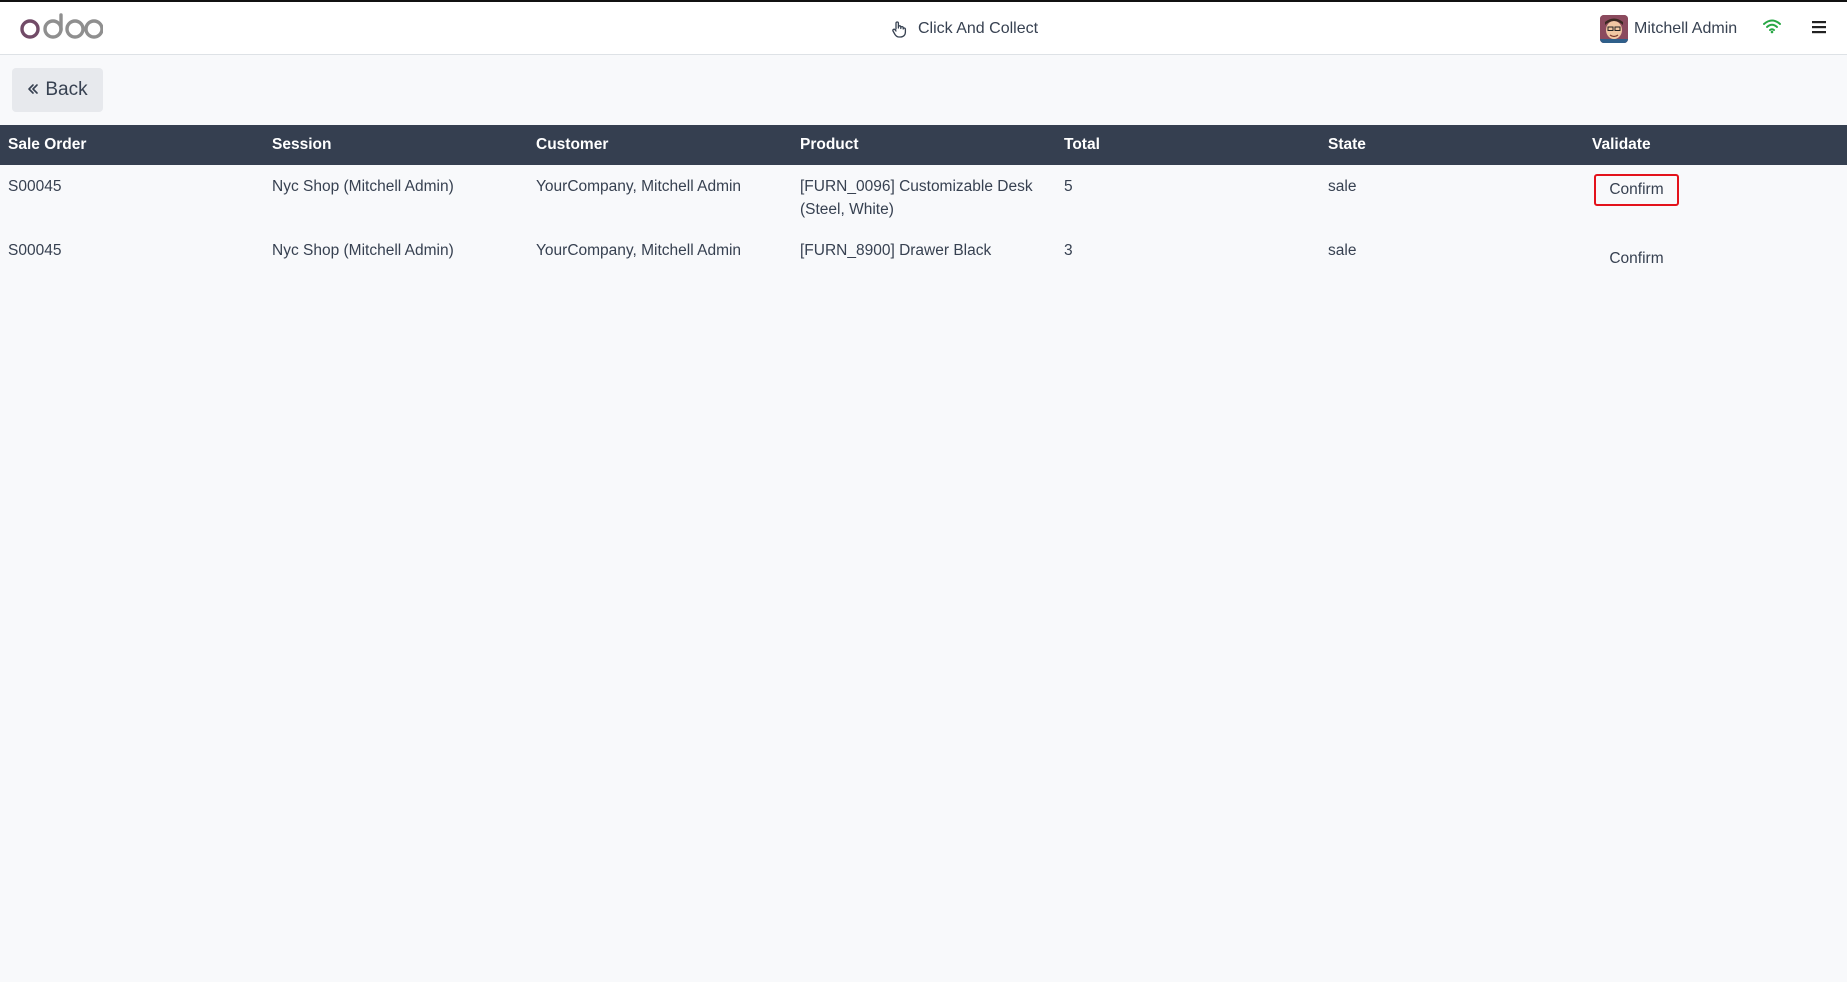  What do you see at coordinates (1686, 28) in the screenshot?
I see `user-name: Mitchell Admin` at bounding box center [1686, 28].